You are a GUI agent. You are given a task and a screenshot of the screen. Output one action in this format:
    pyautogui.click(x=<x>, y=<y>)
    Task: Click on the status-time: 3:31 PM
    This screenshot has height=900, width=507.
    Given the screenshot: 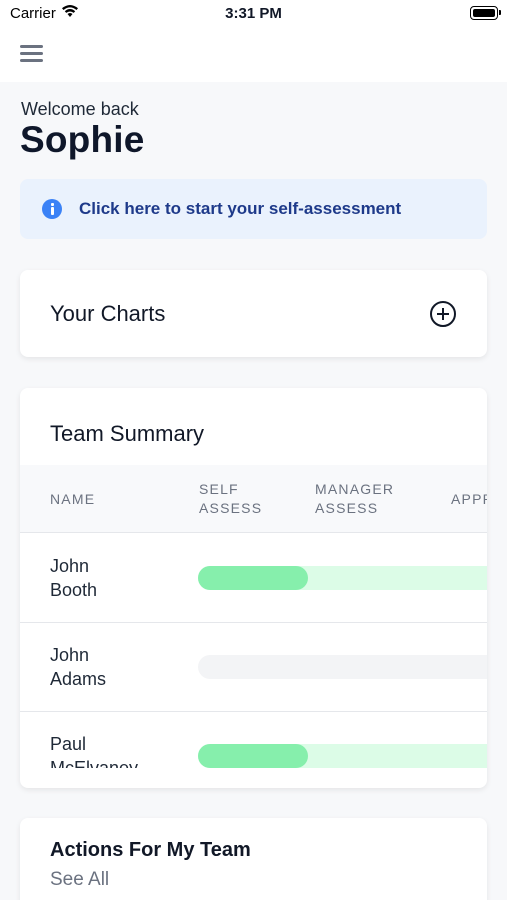 What is the action you would take?
    pyautogui.click(x=253, y=13)
    